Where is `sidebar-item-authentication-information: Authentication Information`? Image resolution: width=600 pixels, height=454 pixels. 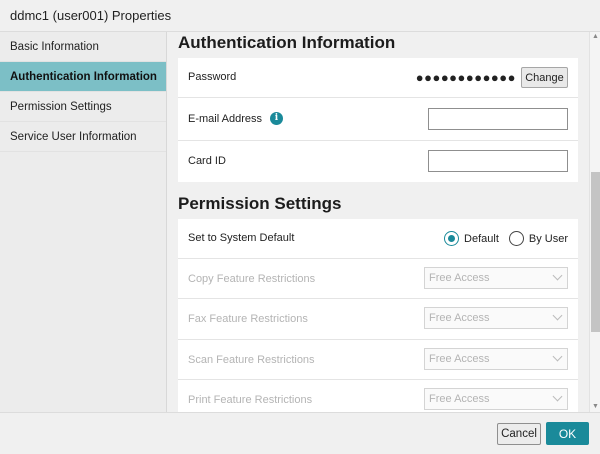 sidebar-item-authentication-information: Authentication Information is located at coordinates (83, 77).